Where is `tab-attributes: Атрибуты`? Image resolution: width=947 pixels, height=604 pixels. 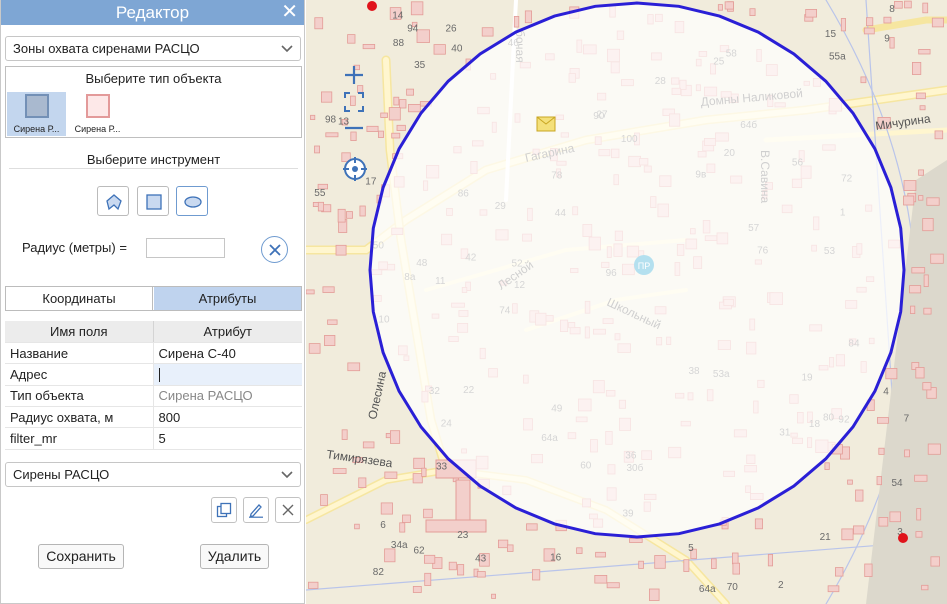 tab-attributes: Атрибуты is located at coordinates (227, 298).